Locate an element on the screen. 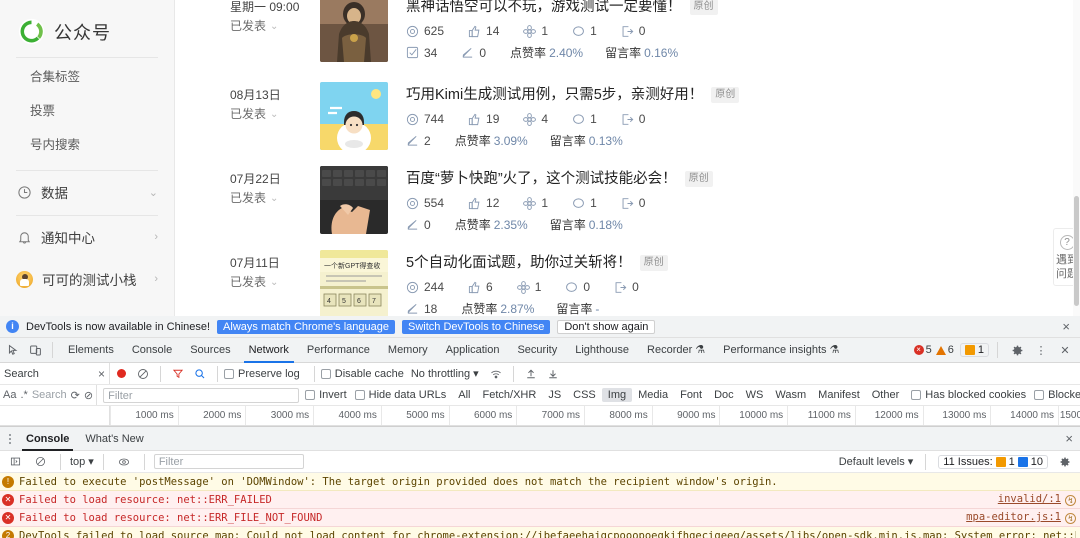 The height and width of the screenshot is (538, 1080). filter-icon is located at coordinates (178, 374).